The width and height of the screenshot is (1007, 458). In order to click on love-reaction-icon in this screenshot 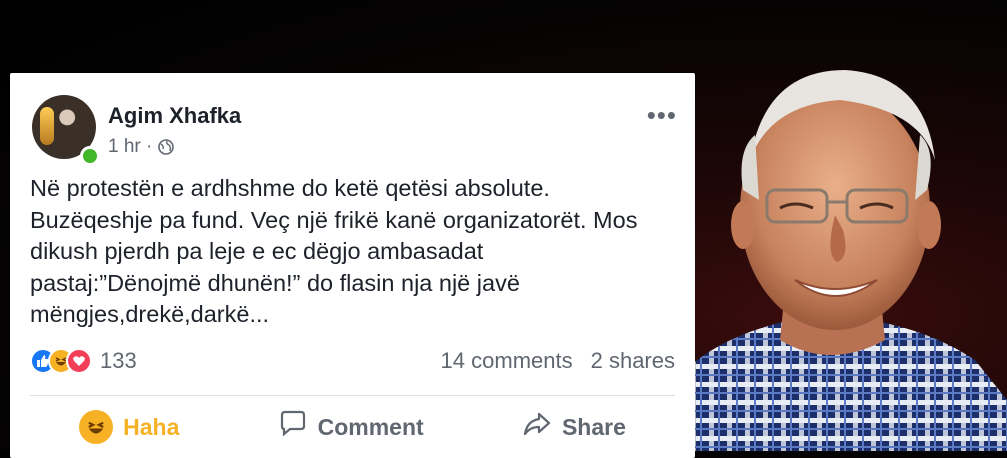, I will do `click(79, 361)`.